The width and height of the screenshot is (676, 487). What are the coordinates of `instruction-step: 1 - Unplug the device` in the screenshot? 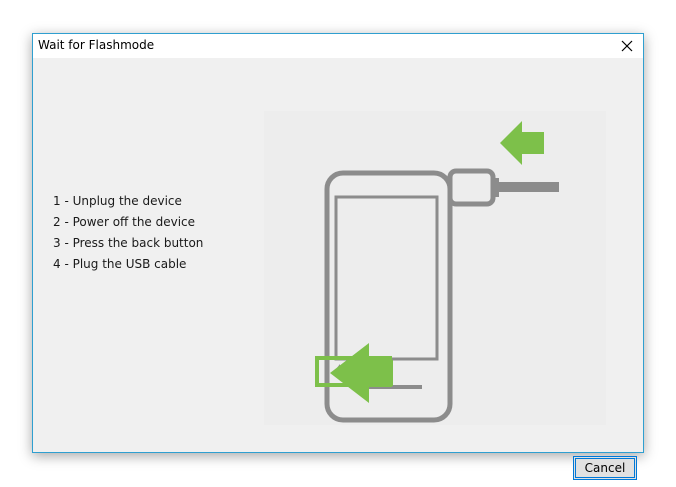 It's located at (117, 201).